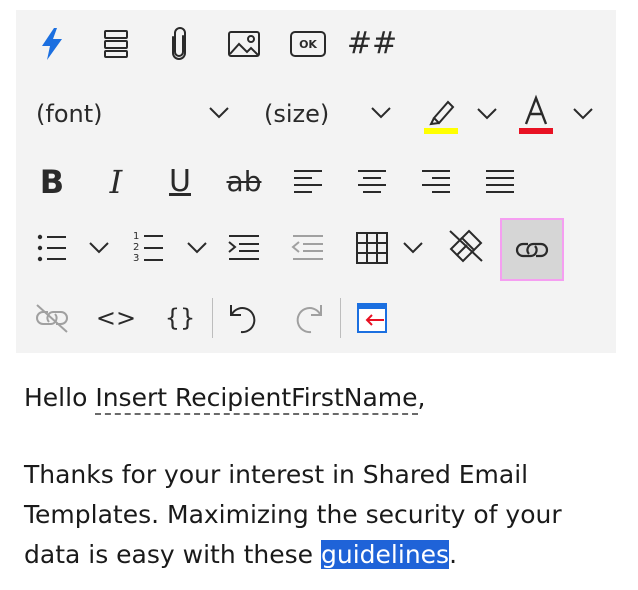  I want to click on clear-formatting-button, so click(466, 246).